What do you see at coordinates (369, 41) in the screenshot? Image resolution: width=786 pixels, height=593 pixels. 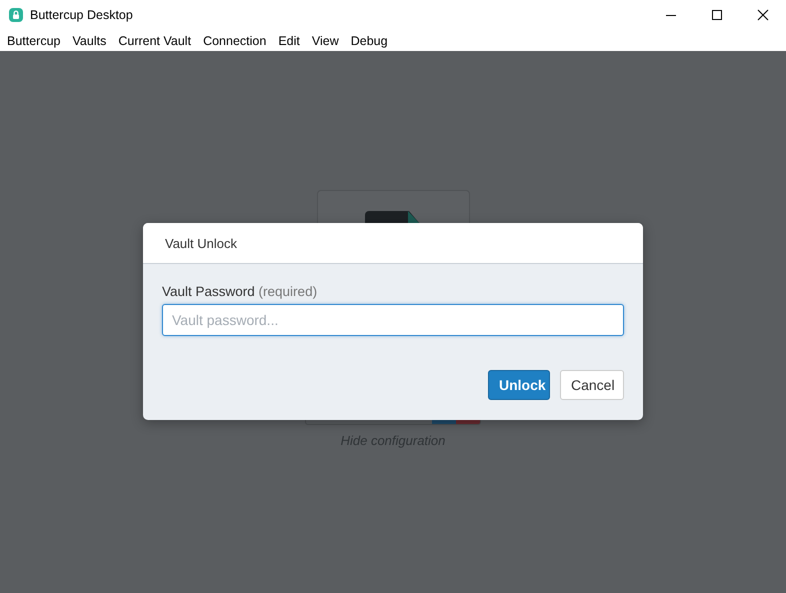 I see `menu-item: Debug` at bounding box center [369, 41].